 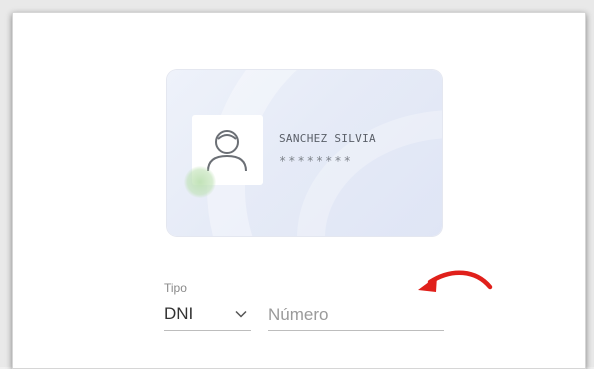 What do you see at coordinates (179, 313) in the screenshot?
I see `document-type-value: DNI` at bounding box center [179, 313].